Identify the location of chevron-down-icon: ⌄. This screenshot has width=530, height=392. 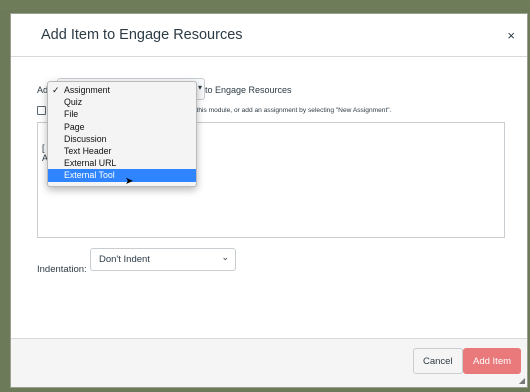
(225, 257).